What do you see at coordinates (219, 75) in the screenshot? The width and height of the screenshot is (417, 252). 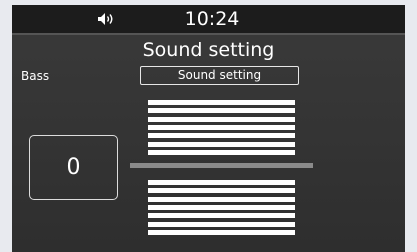 I see `sound-setting-button: Sound setting` at bounding box center [219, 75].